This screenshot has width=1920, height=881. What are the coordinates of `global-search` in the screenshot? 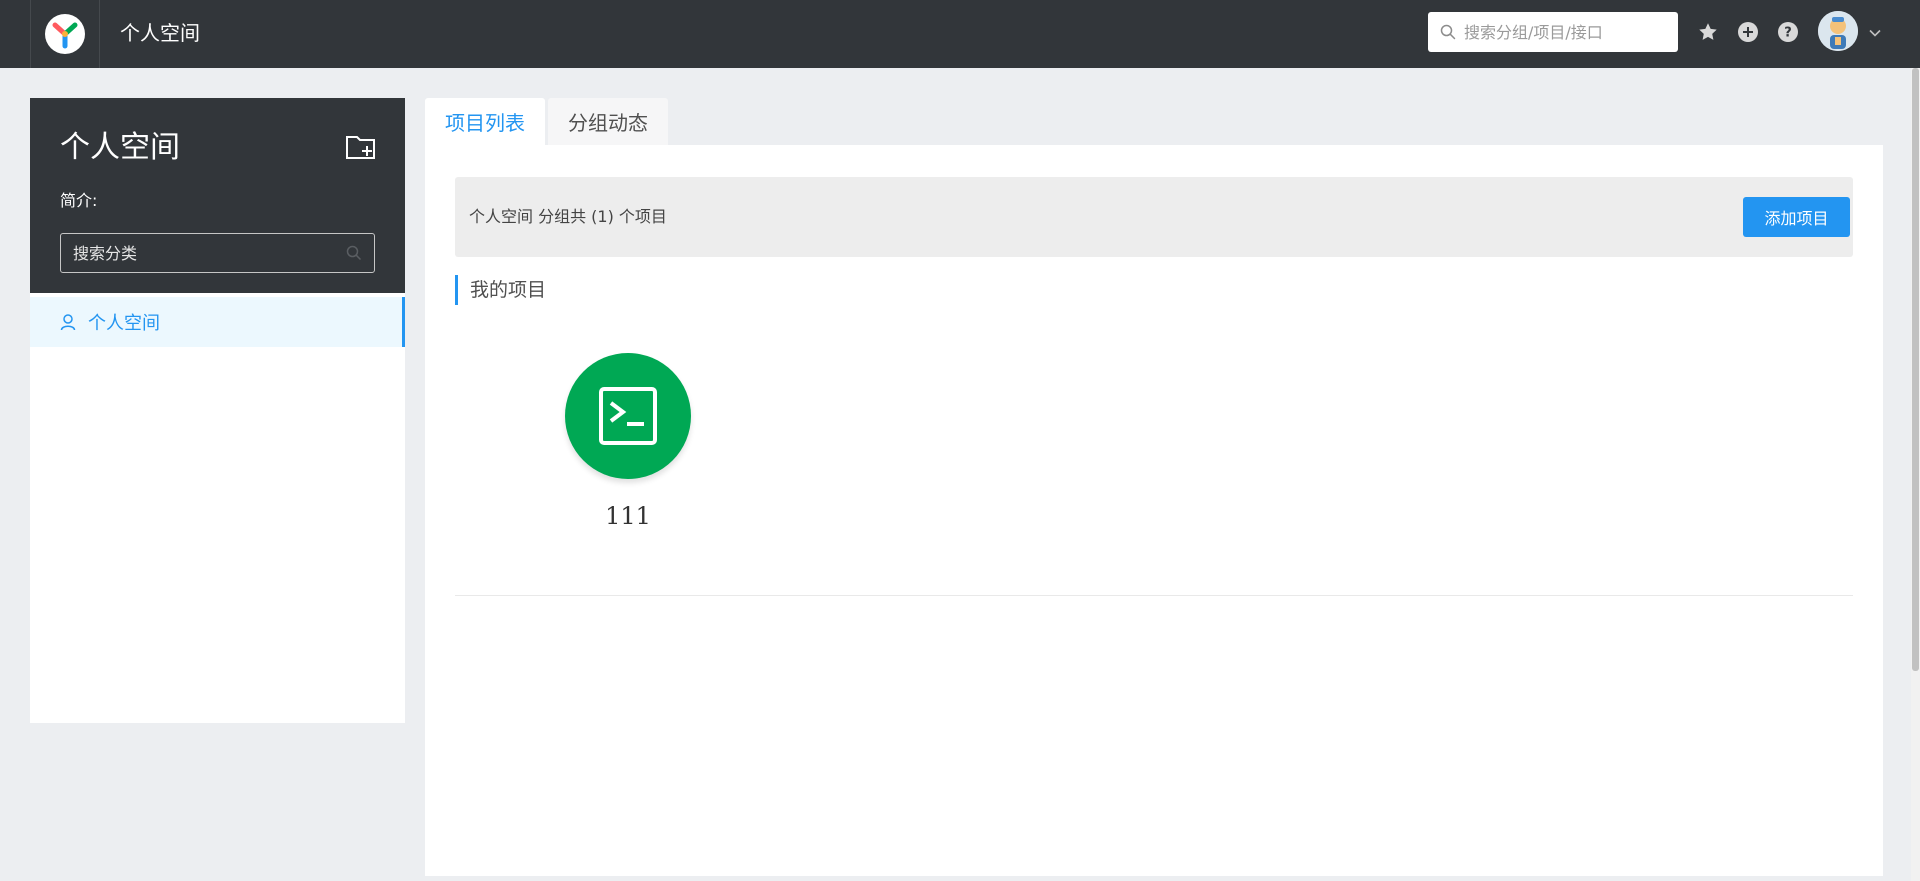 It's located at (1553, 32).